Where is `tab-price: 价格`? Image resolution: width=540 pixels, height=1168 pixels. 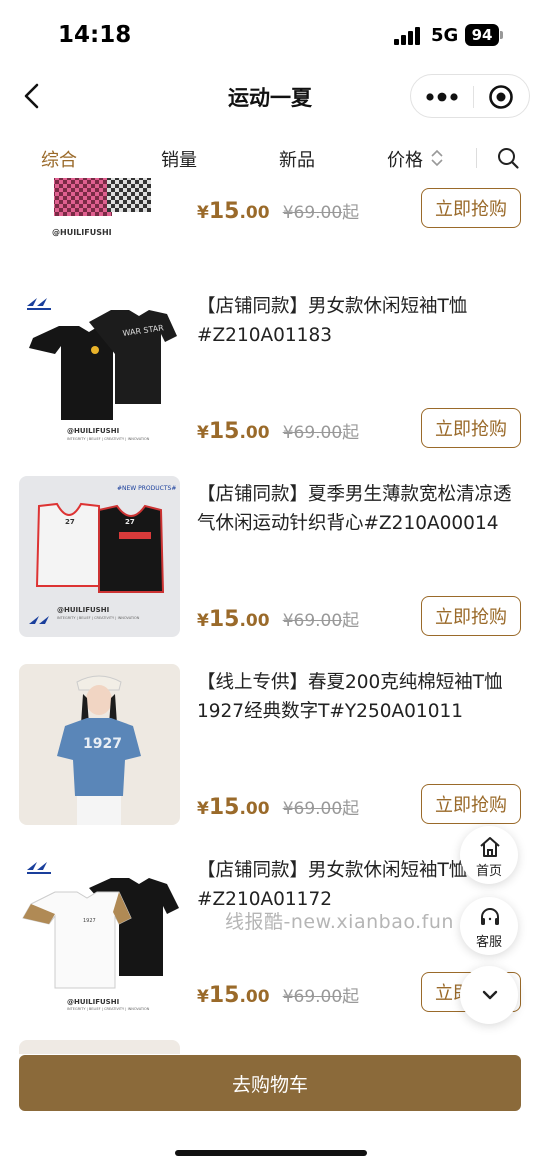
tab-price: 价格 is located at coordinates (405, 159).